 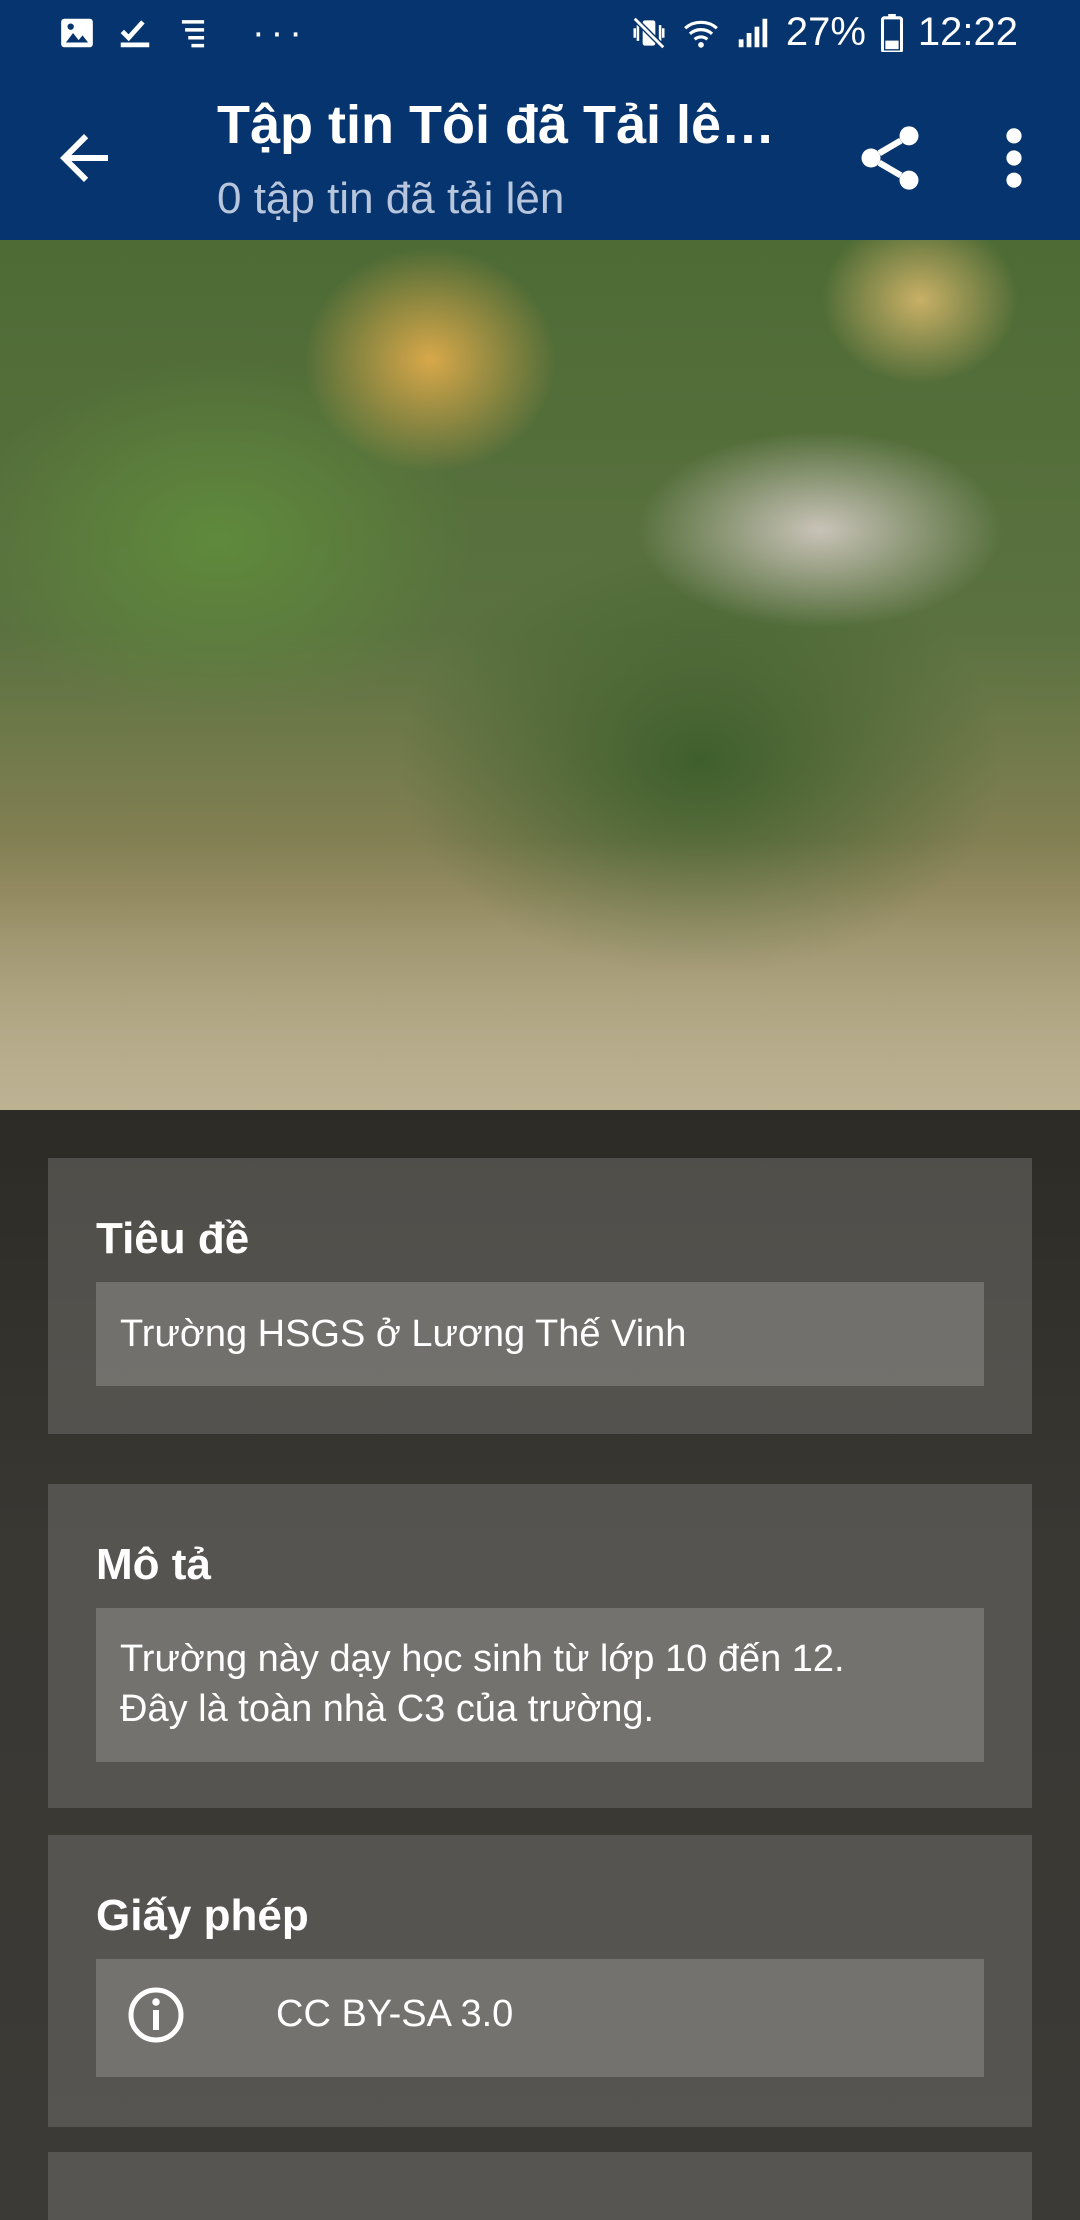 I want to click on wifi-icon, so click(x=700, y=34).